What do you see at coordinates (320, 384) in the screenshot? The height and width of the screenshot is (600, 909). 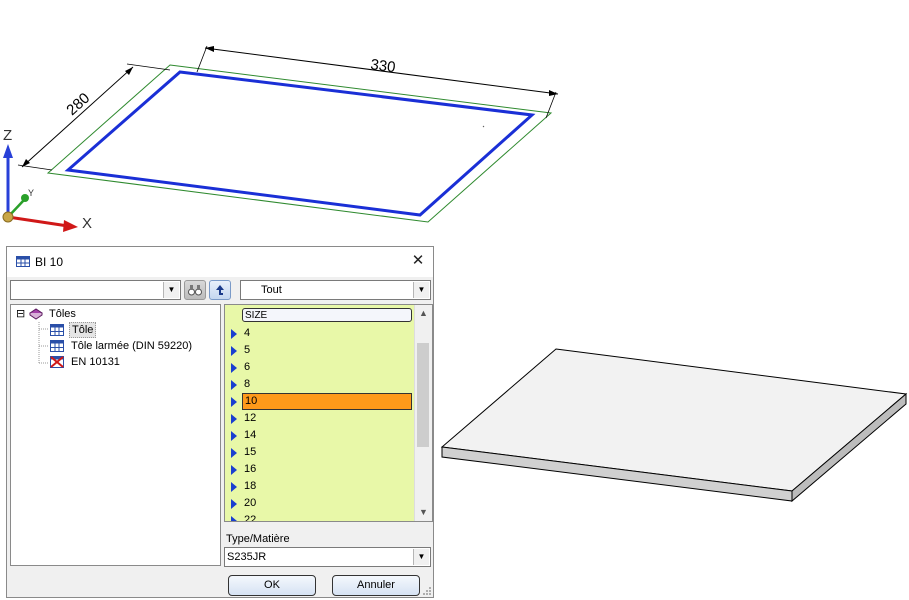 I see `list-item: 8` at bounding box center [320, 384].